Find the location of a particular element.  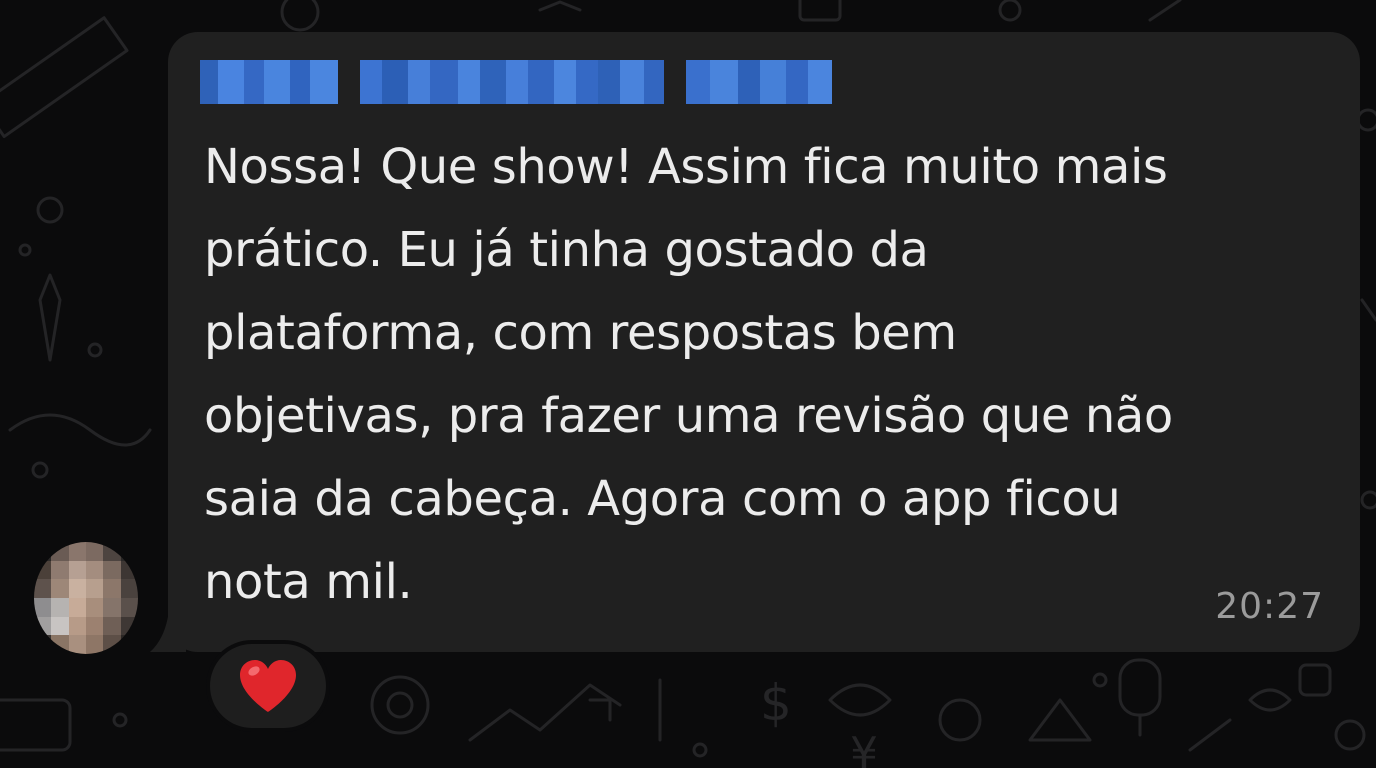

heart-icon is located at coordinates (268, 686).